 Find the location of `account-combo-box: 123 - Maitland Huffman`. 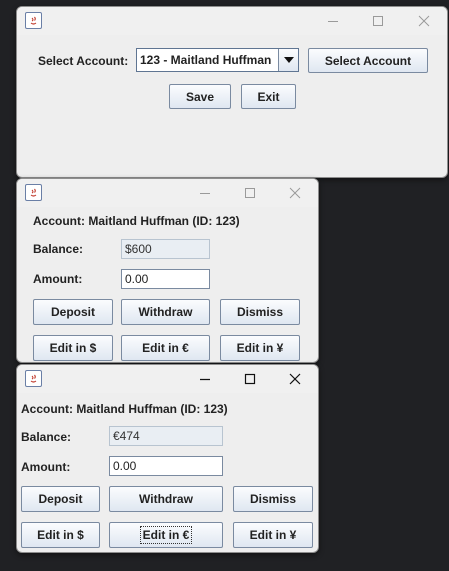

account-combo-box: 123 - Maitland Huffman is located at coordinates (217, 60).